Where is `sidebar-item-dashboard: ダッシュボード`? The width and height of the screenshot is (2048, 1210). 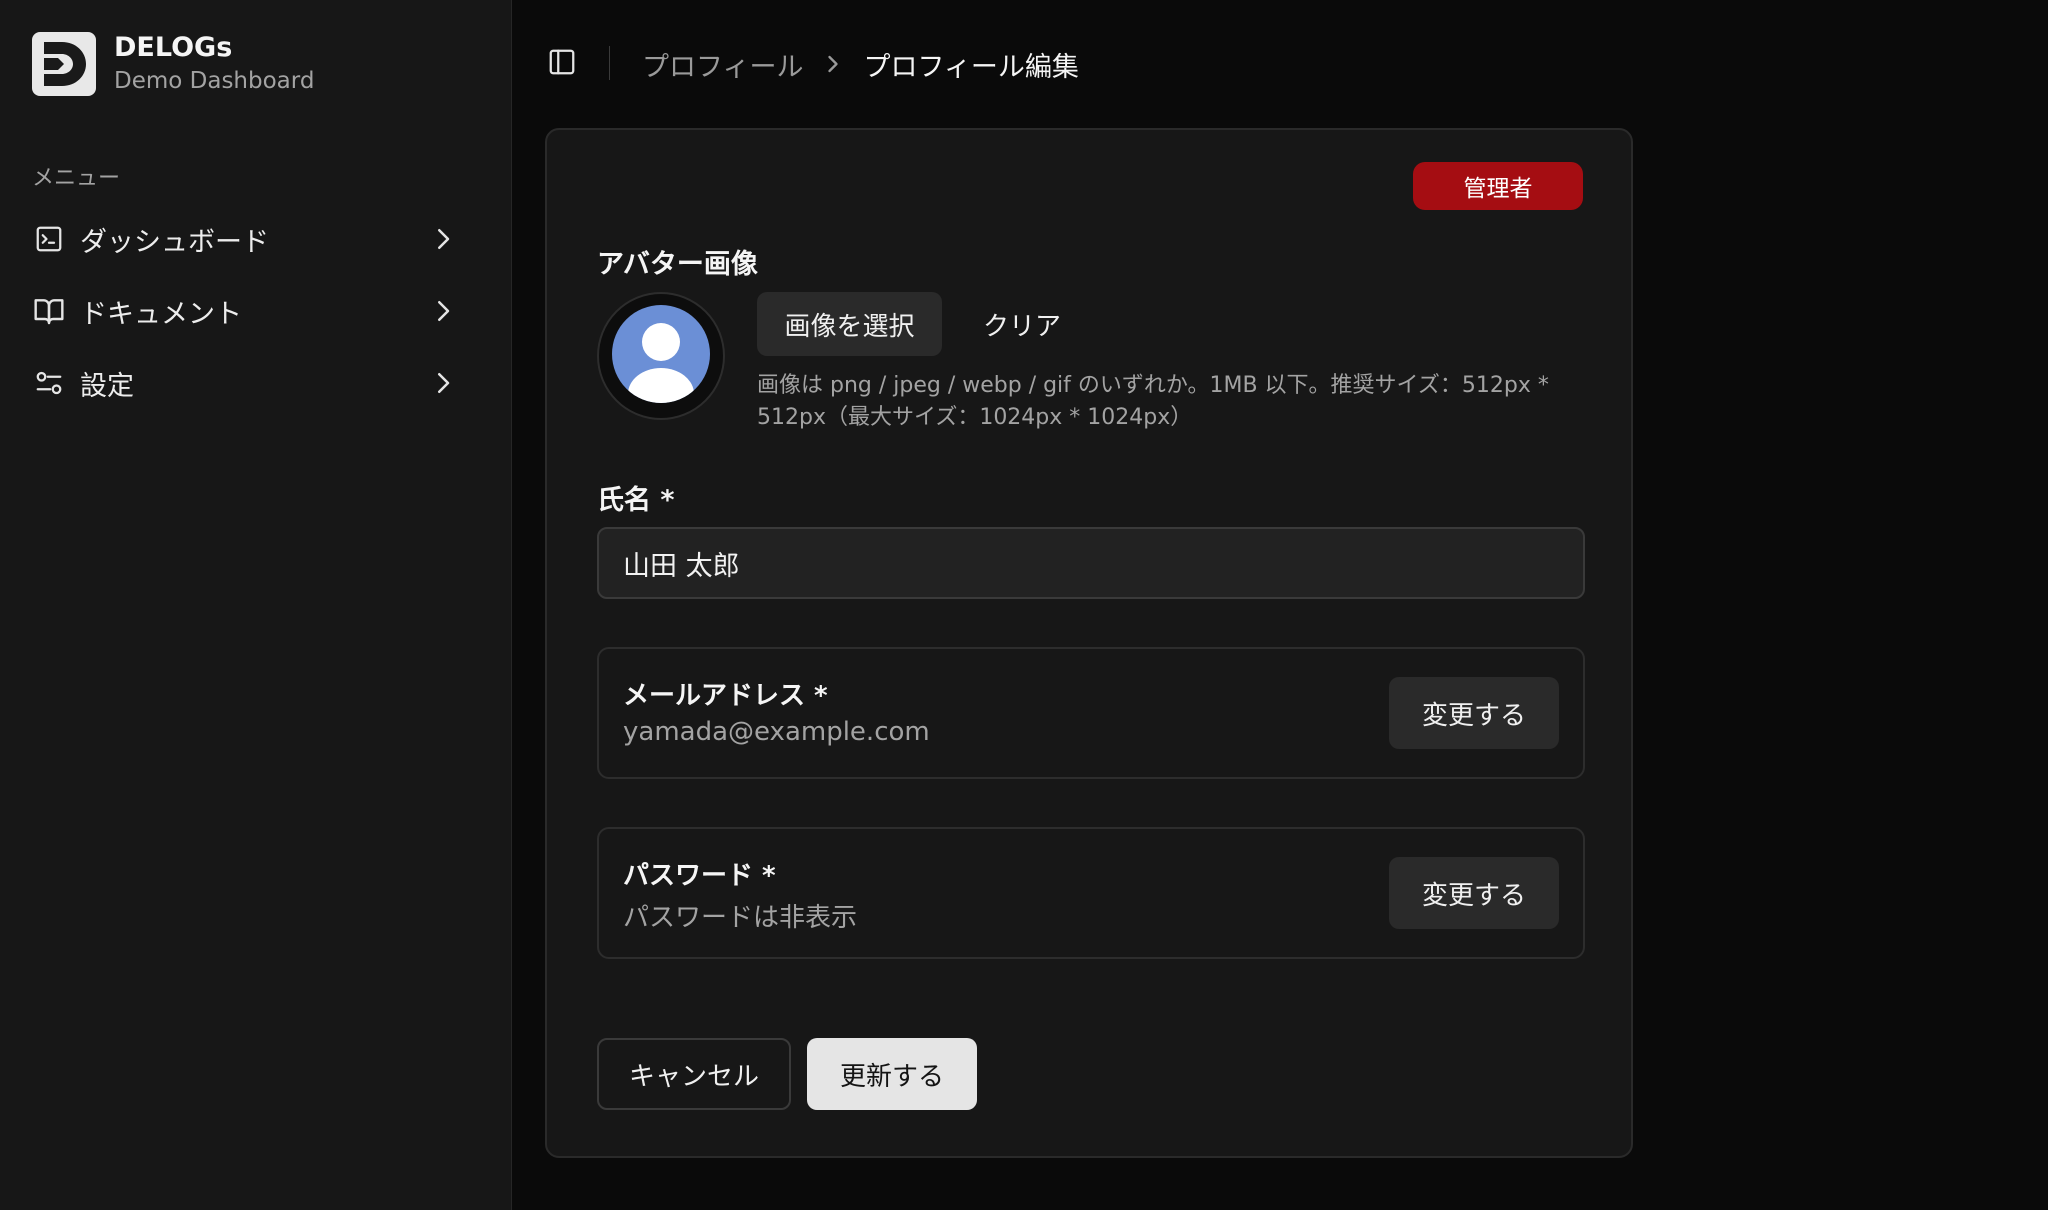 sidebar-item-dashboard: ダッシュボード is located at coordinates (250, 239).